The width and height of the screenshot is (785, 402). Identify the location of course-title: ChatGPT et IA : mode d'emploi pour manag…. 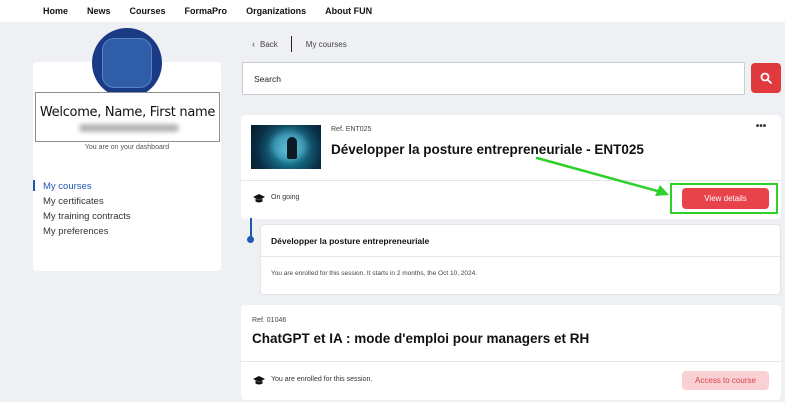
(420, 338).